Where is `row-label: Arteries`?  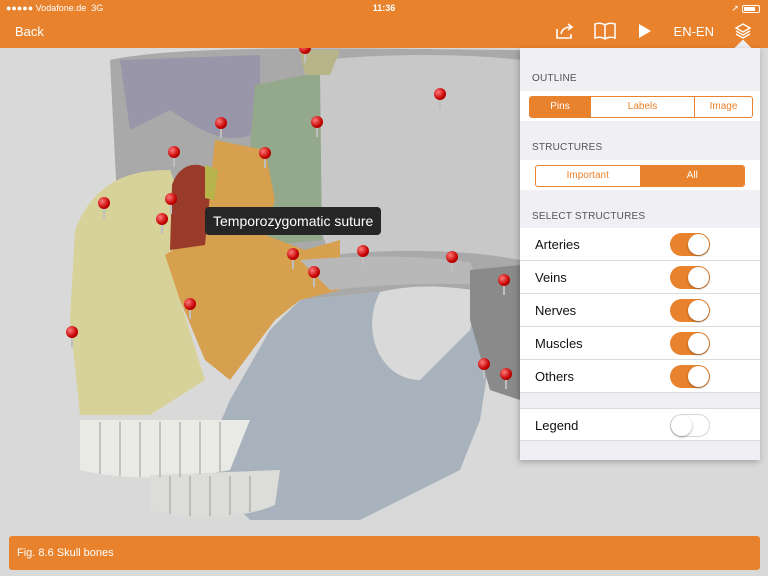 row-label: Arteries is located at coordinates (557, 244).